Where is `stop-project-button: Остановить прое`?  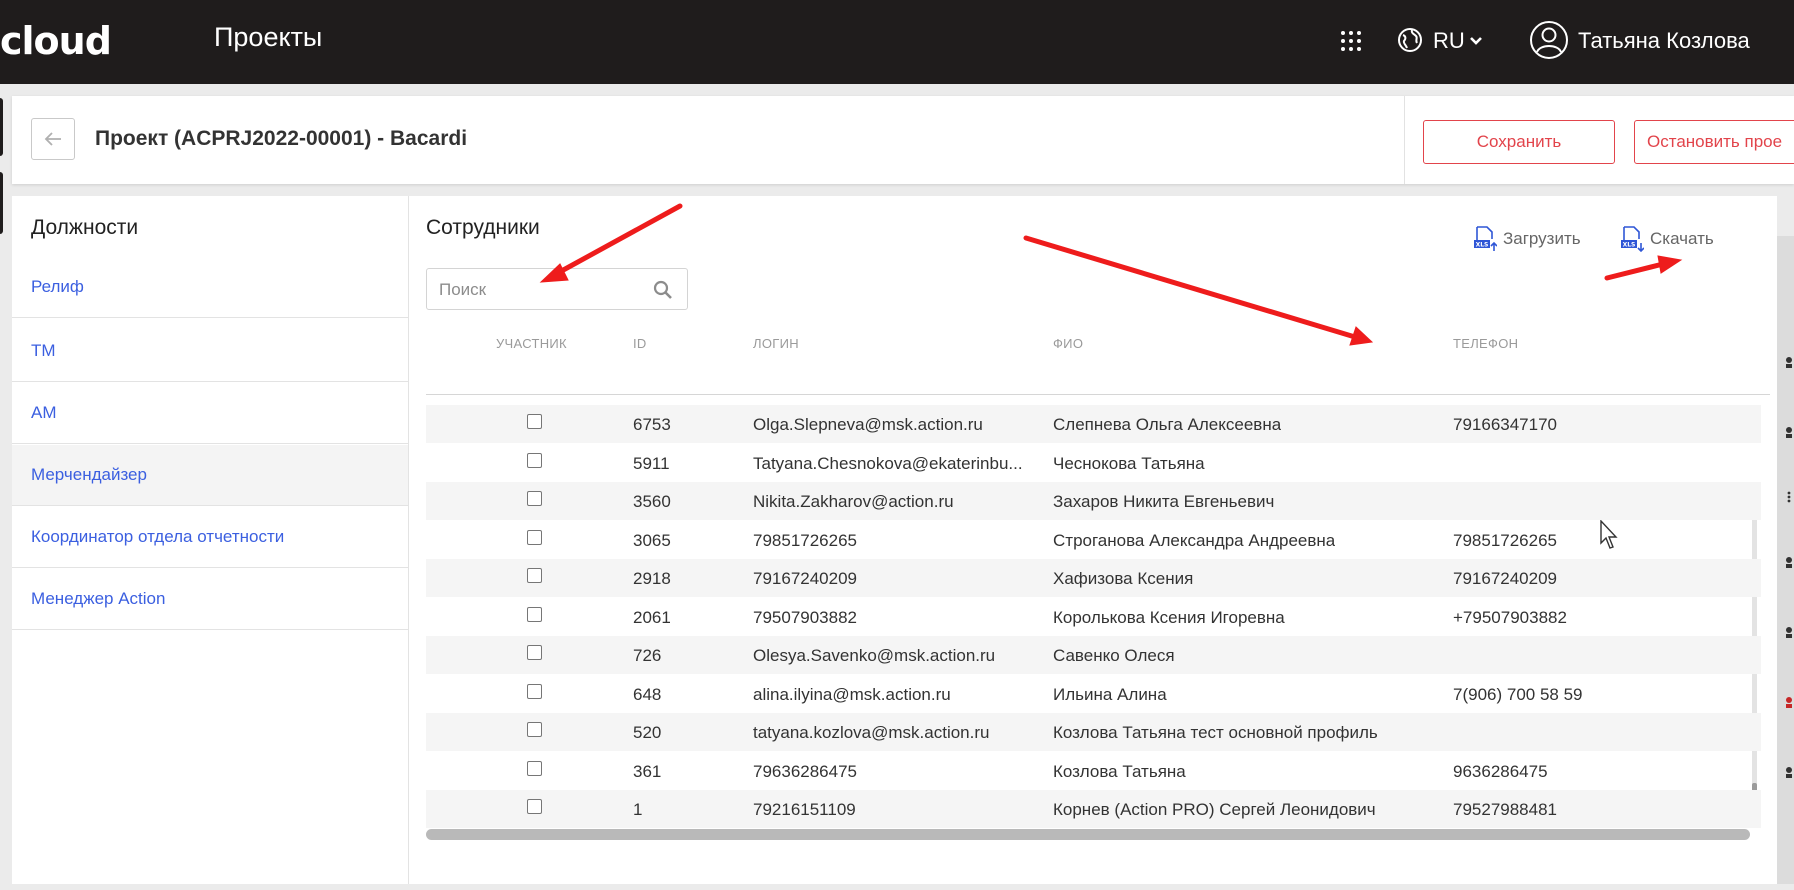
stop-project-button: Остановить прое is located at coordinates (1714, 142).